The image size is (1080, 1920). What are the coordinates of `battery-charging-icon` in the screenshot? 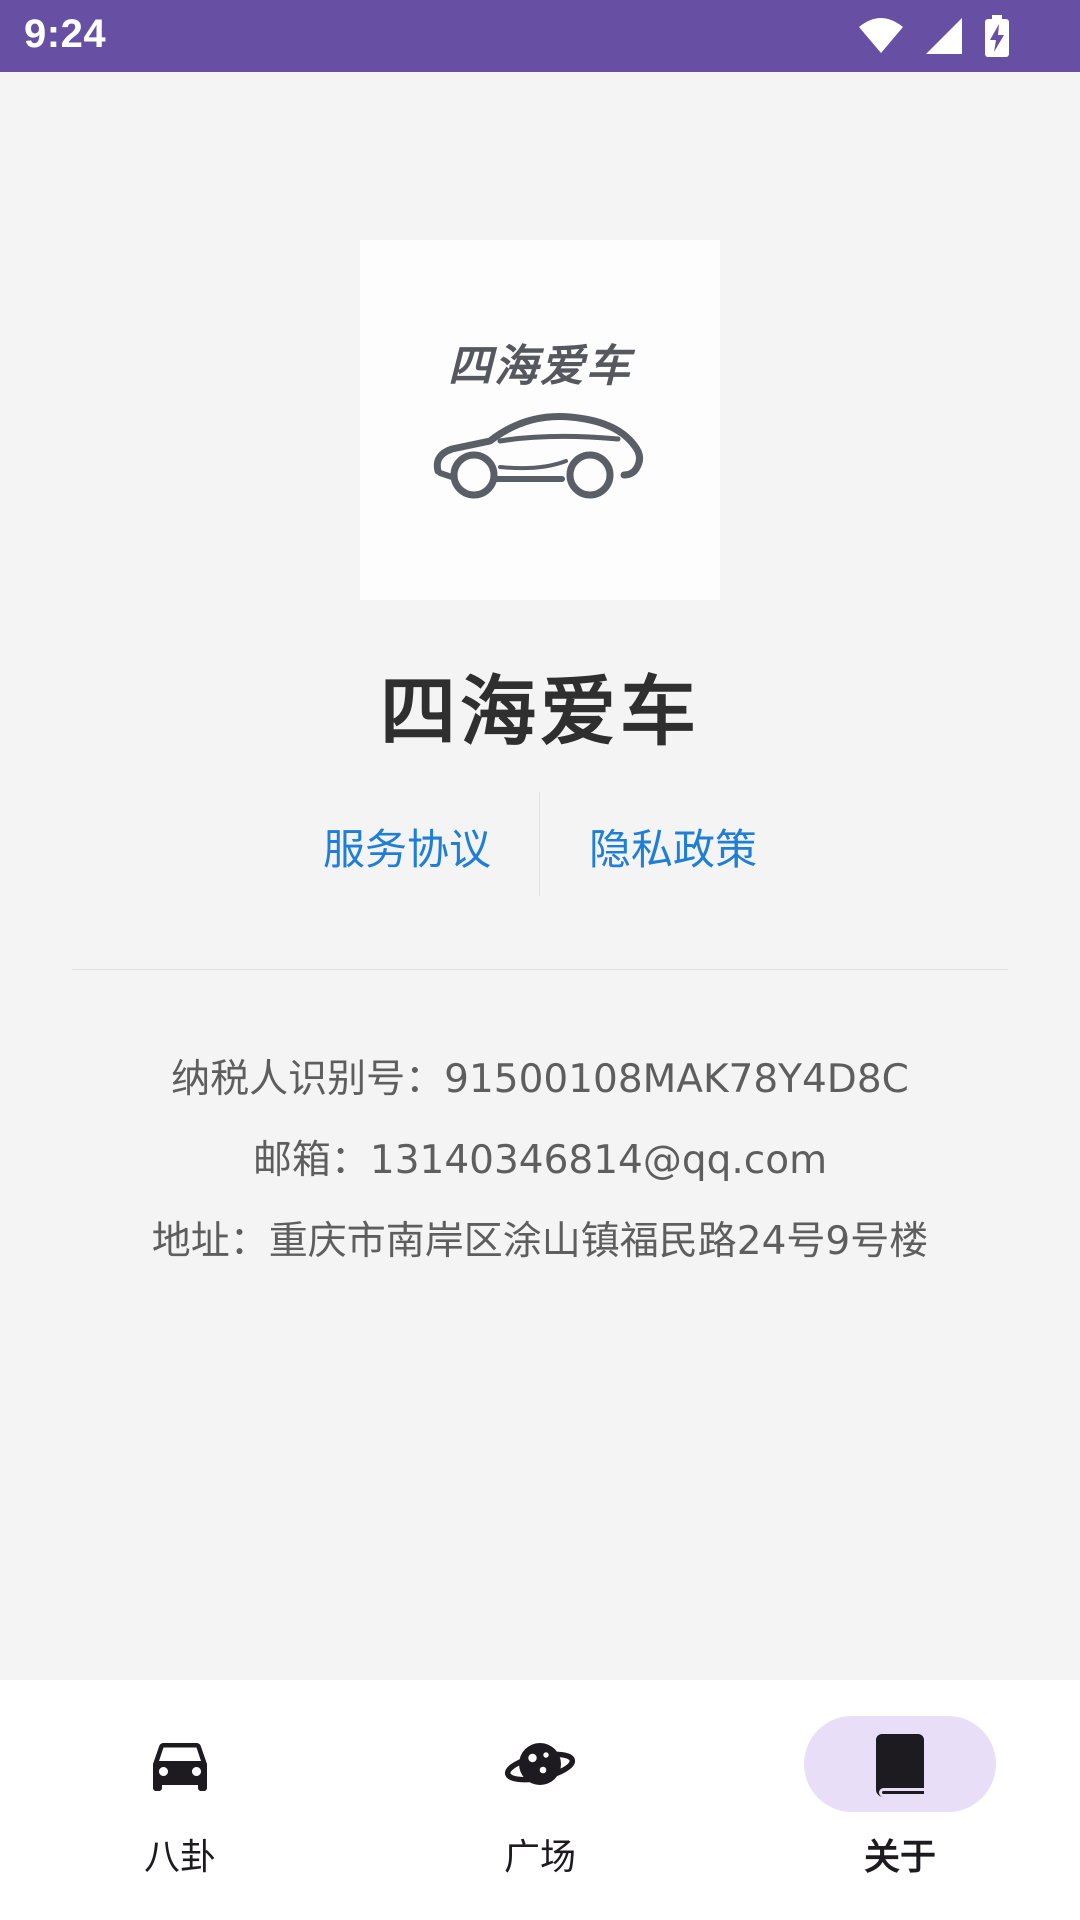 It's located at (997, 36).